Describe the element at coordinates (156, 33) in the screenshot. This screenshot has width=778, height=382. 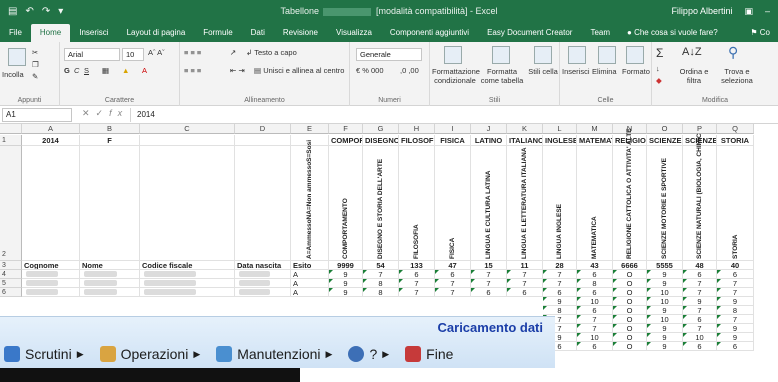
I see `tab-3: Layout di pagina` at that location.